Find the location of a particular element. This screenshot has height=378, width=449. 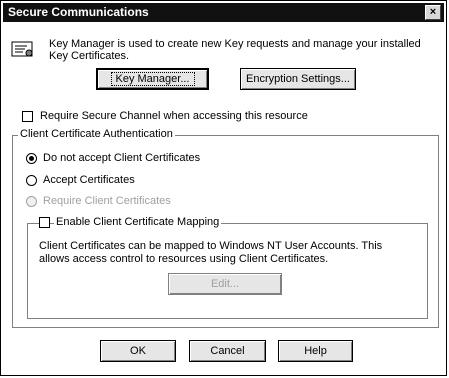

accept-certificates-label: Accept Certificates is located at coordinates (89, 180).